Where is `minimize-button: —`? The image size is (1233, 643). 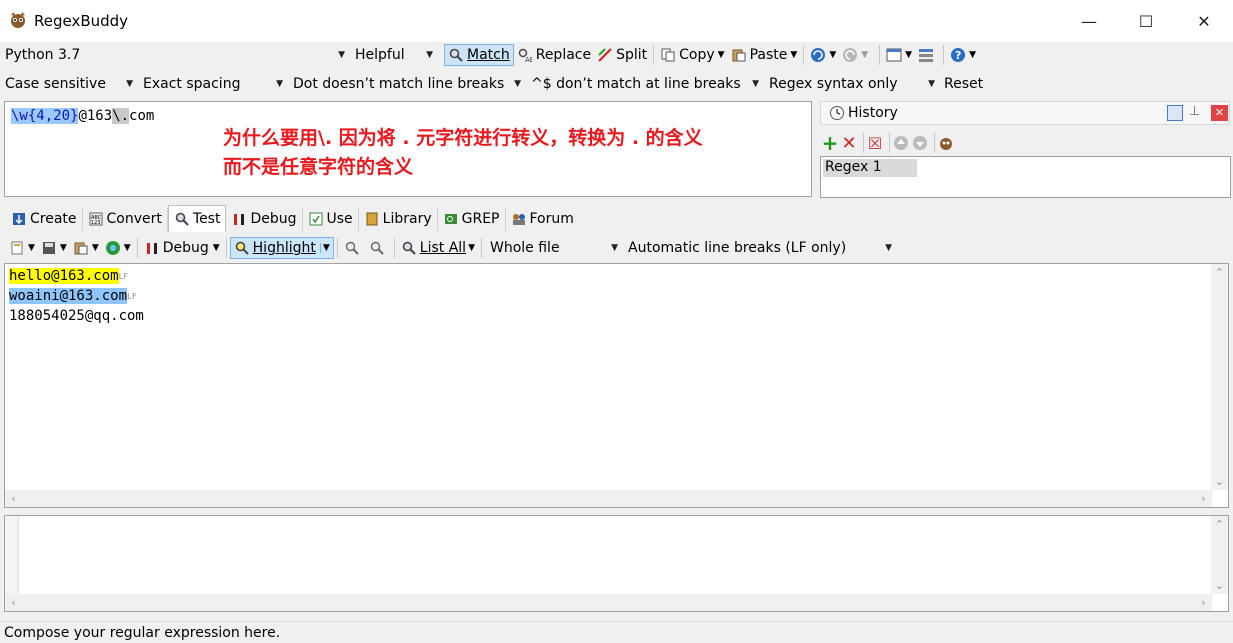
minimize-button: — is located at coordinates (1089, 21).